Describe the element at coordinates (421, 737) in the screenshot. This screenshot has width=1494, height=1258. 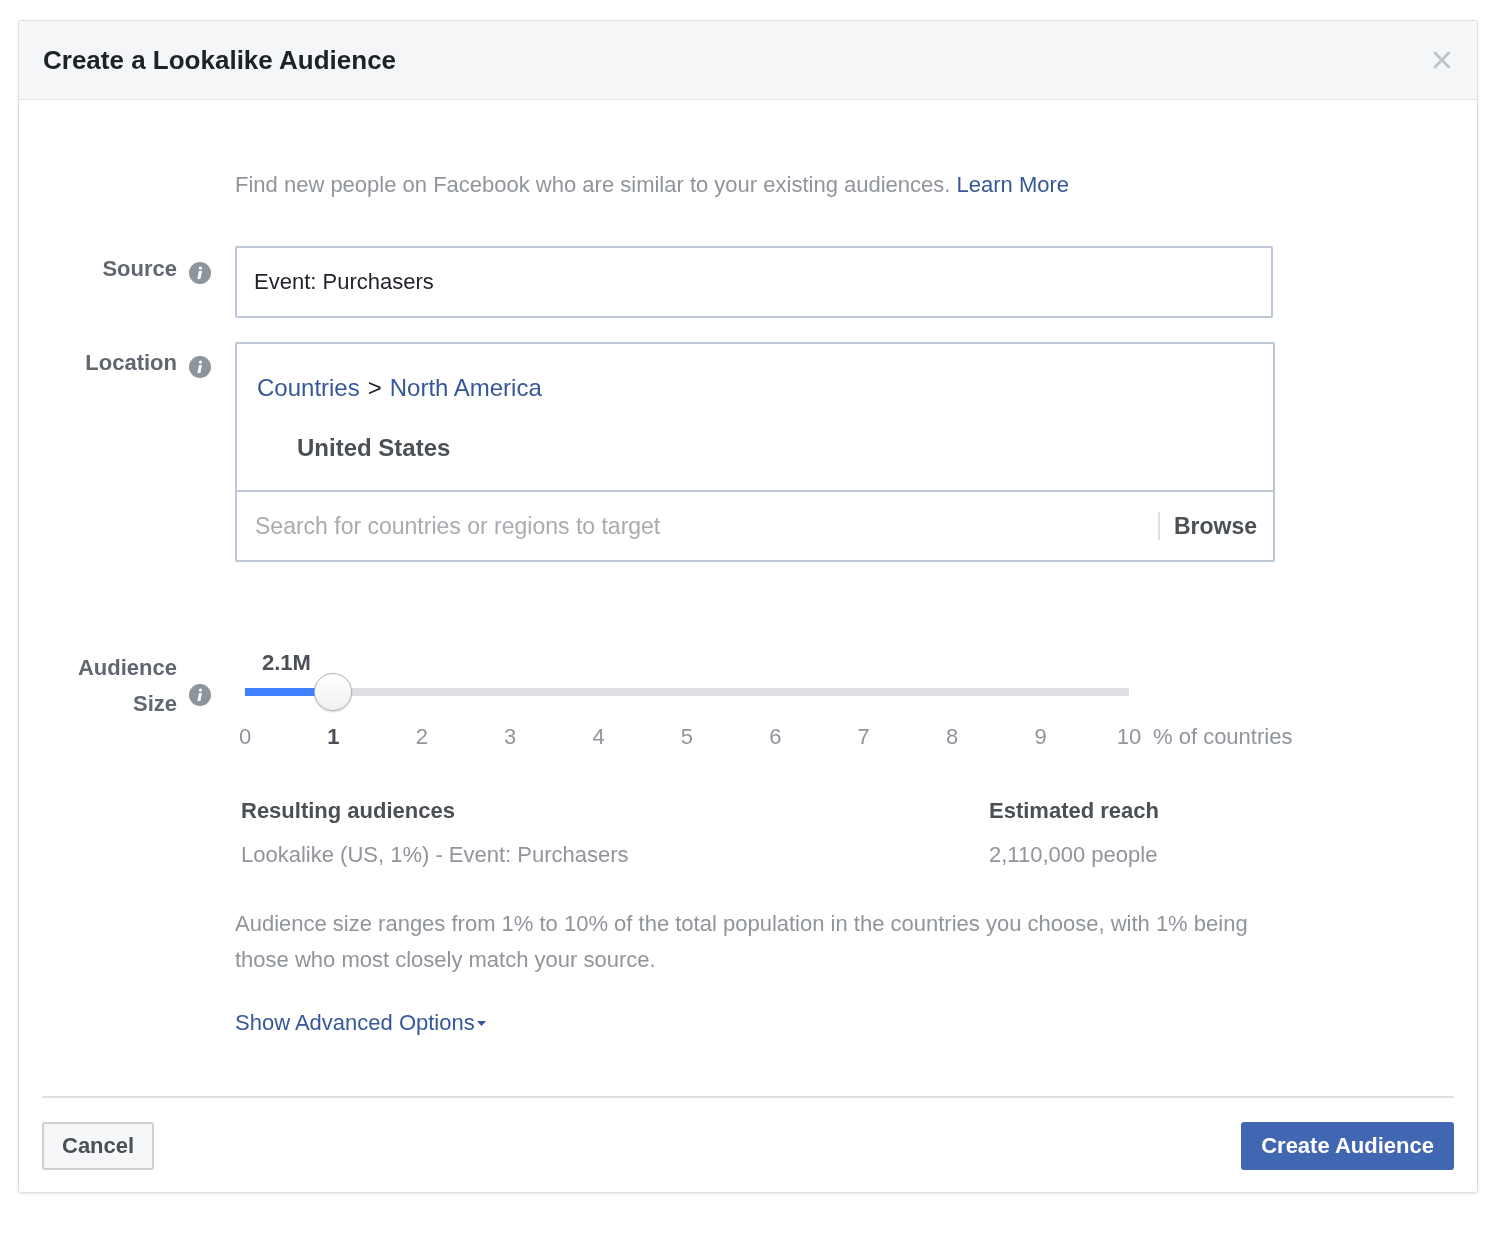
I see `tick-label: 2` at that location.